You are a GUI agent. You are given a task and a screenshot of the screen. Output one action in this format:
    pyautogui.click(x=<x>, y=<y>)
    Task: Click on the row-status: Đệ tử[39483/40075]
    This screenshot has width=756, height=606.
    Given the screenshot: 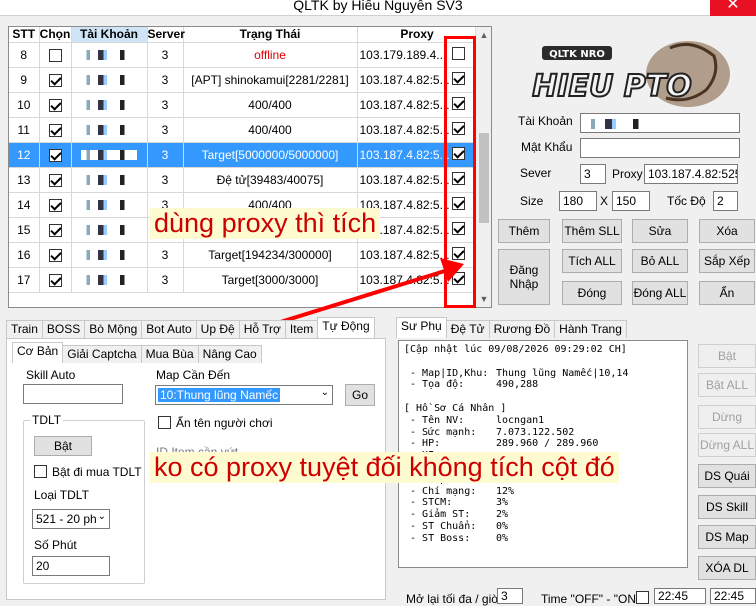 What is the action you would take?
    pyautogui.click(x=270, y=180)
    